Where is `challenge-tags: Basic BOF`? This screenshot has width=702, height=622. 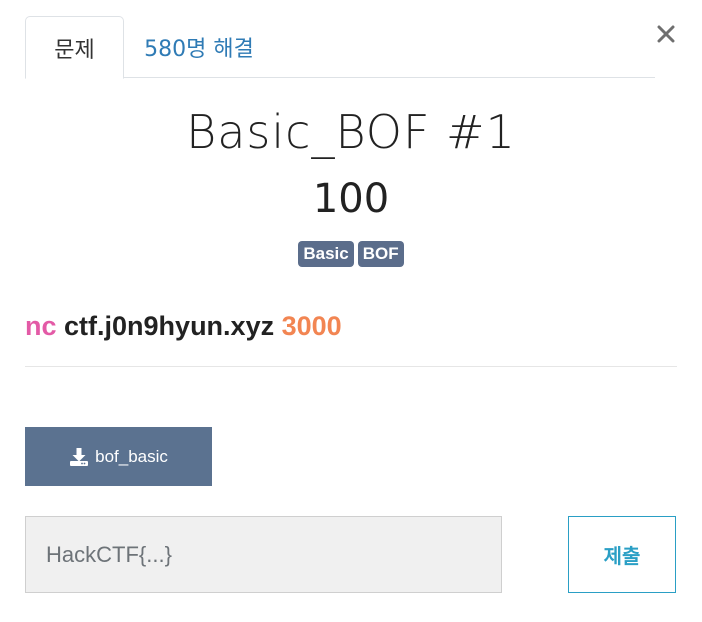
challenge-tags: Basic BOF is located at coordinates (351, 254).